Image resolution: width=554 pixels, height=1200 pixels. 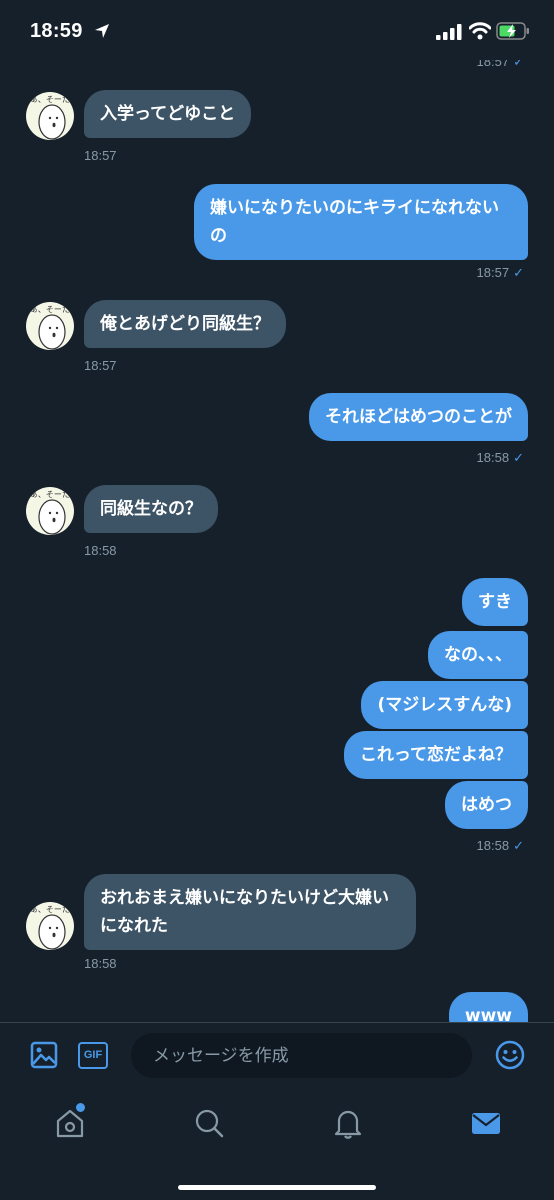 I want to click on cellular-signal-icon, so click(x=449, y=32).